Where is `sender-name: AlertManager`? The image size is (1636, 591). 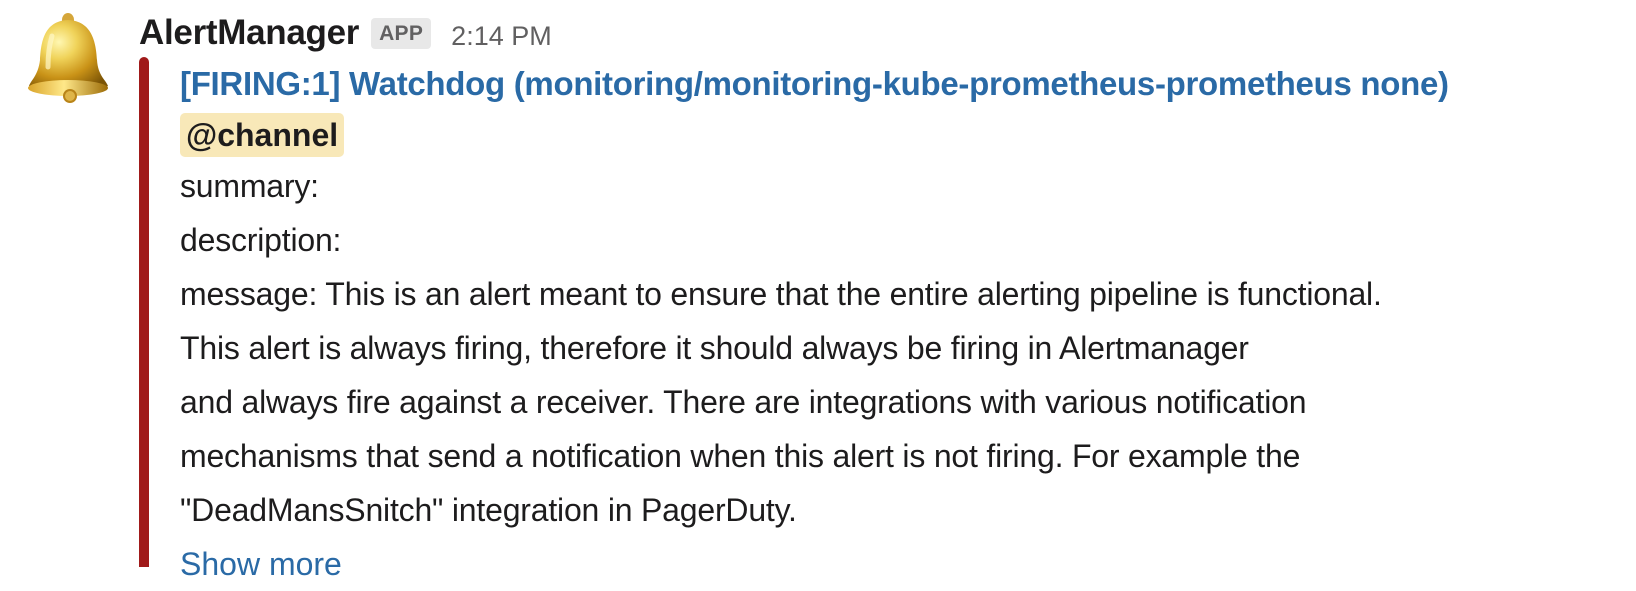 sender-name: AlertManager is located at coordinates (249, 33).